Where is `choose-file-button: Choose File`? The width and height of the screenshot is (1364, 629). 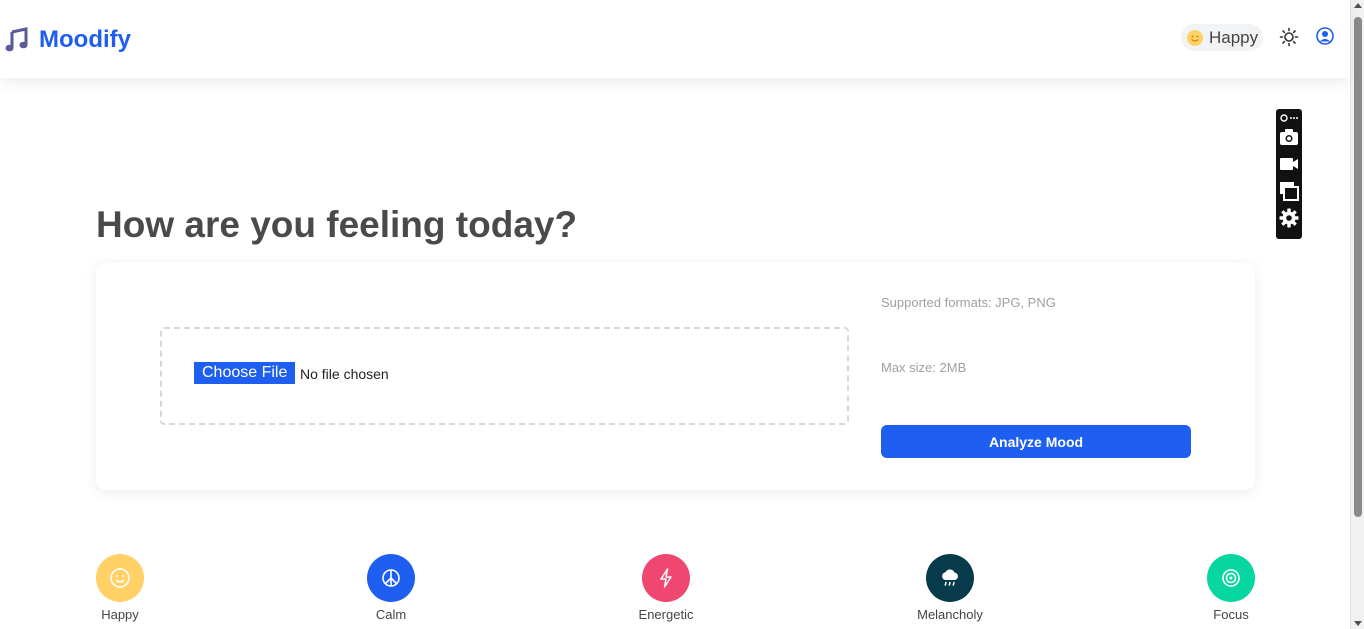
choose-file-button: Choose File is located at coordinates (245, 373).